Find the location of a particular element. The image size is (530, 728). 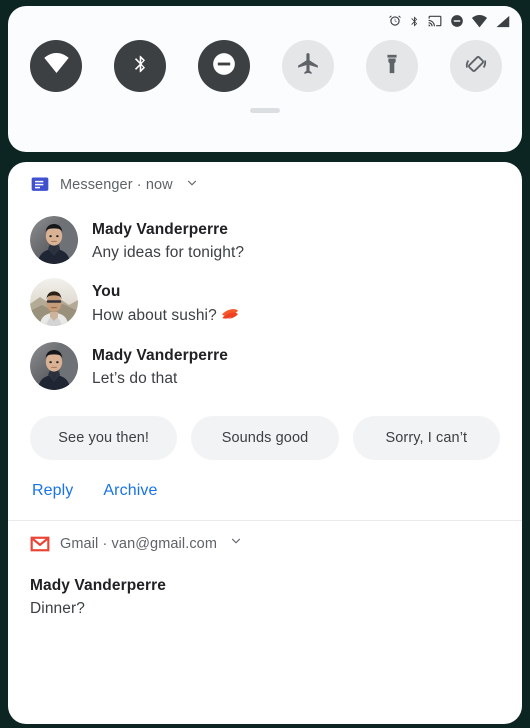

message-body: Mady Vanderperre Let’s do that is located at coordinates (160, 366).